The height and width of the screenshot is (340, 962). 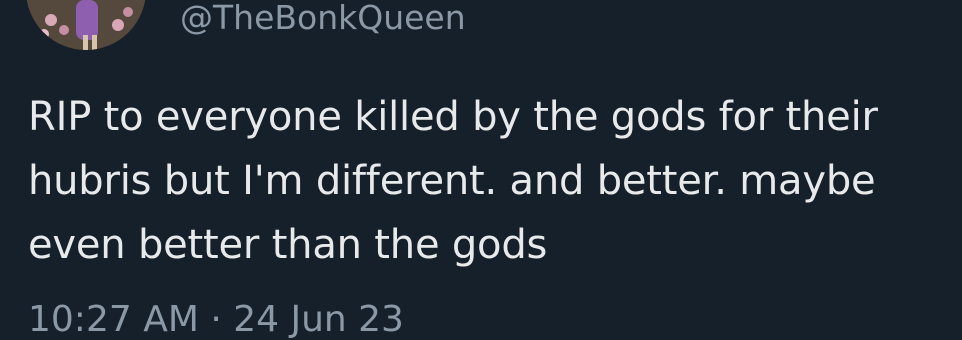 What do you see at coordinates (323, 24) in the screenshot?
I see `user-handle: @TheBonkQueen` at bounding box center [323, 24].